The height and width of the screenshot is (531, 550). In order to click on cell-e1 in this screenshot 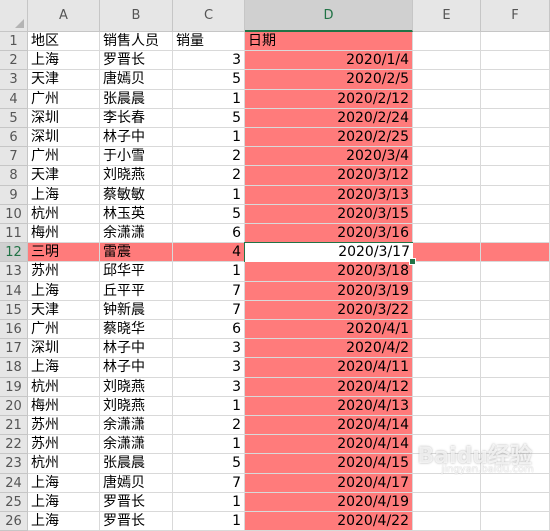, I will do `click(447, 42)`.